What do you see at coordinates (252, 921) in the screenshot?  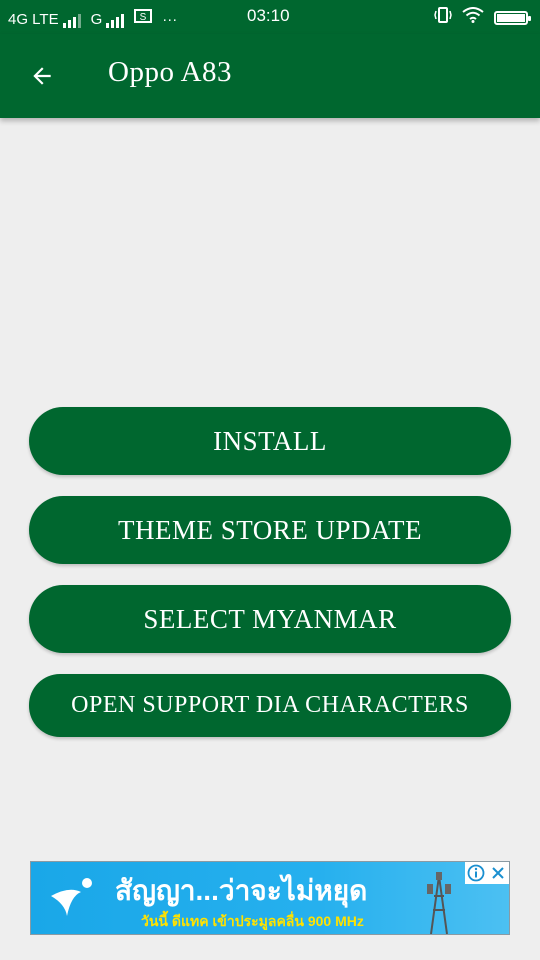 I see `ad-subline: วันนี้ ดีแทค เข้าประมูลคลื่น 900 MHz` at bounding box center [252, 921].